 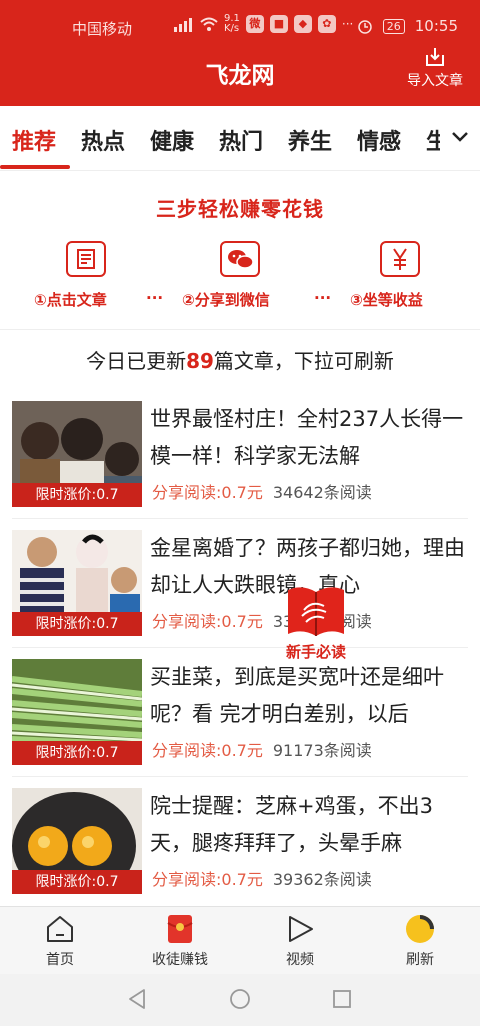 I want to click on carrier-name: 中国移动, so click(x=102, y=29).